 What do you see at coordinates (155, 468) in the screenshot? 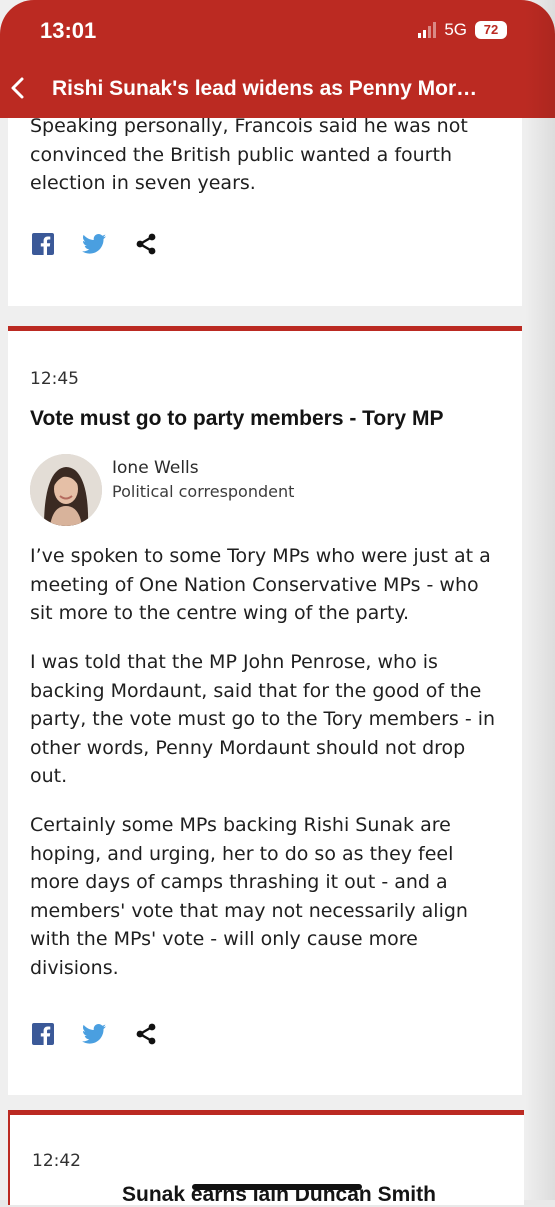
I see `author-name: Ione Wells` at bounding box center [155, 468].